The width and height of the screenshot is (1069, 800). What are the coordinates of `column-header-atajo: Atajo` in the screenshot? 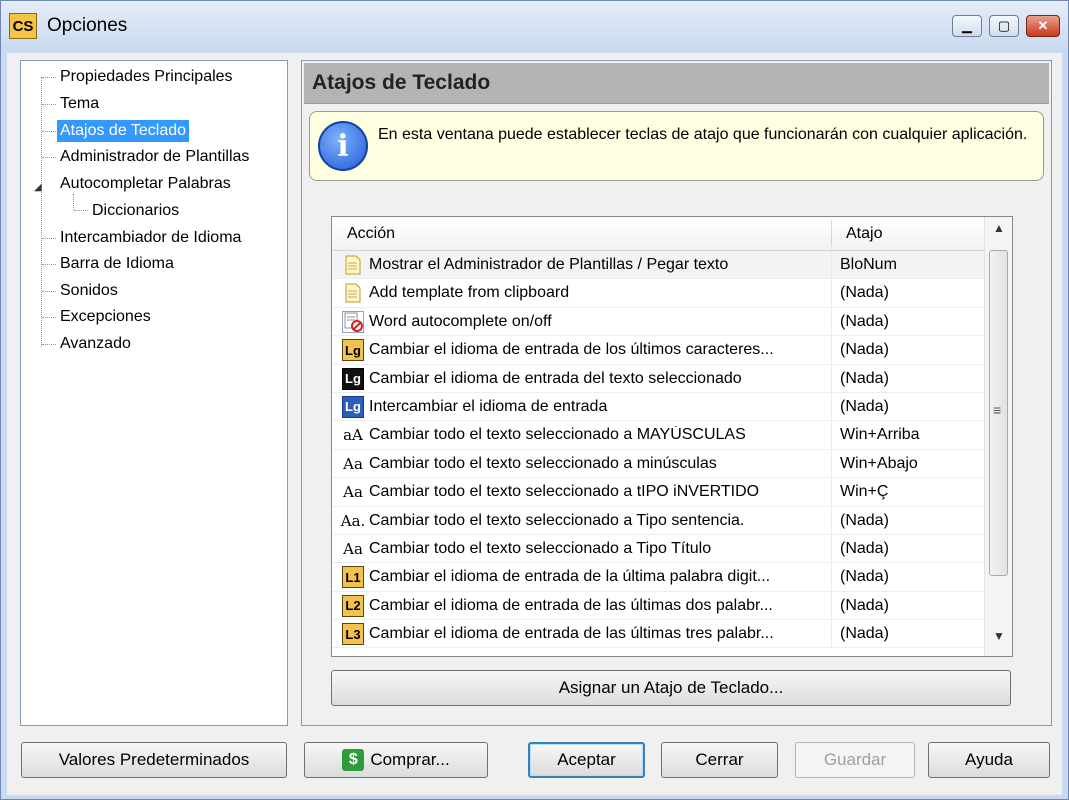 It's located at (864, 234).